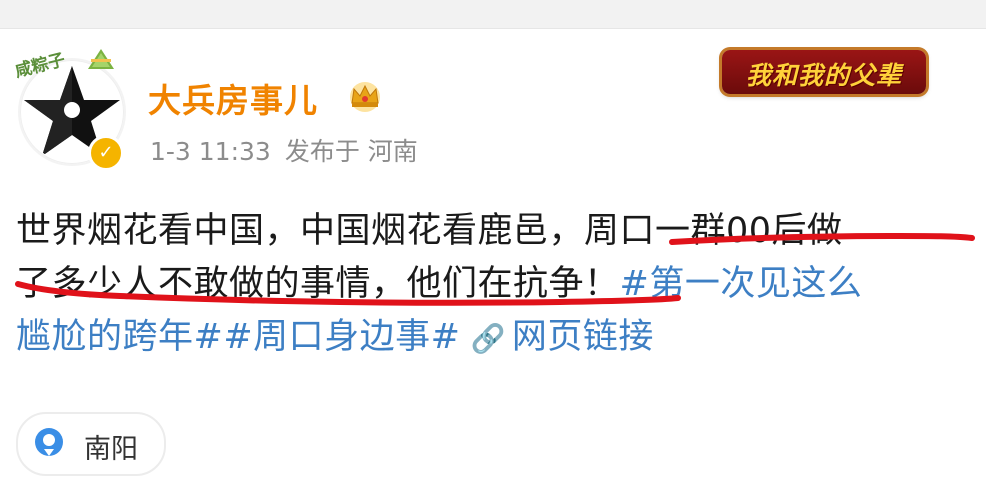  What do you see at coordinates (351, 151) in the screenshot?
I see `post-source: 发布于 河南` at bounding box center [351, 151].